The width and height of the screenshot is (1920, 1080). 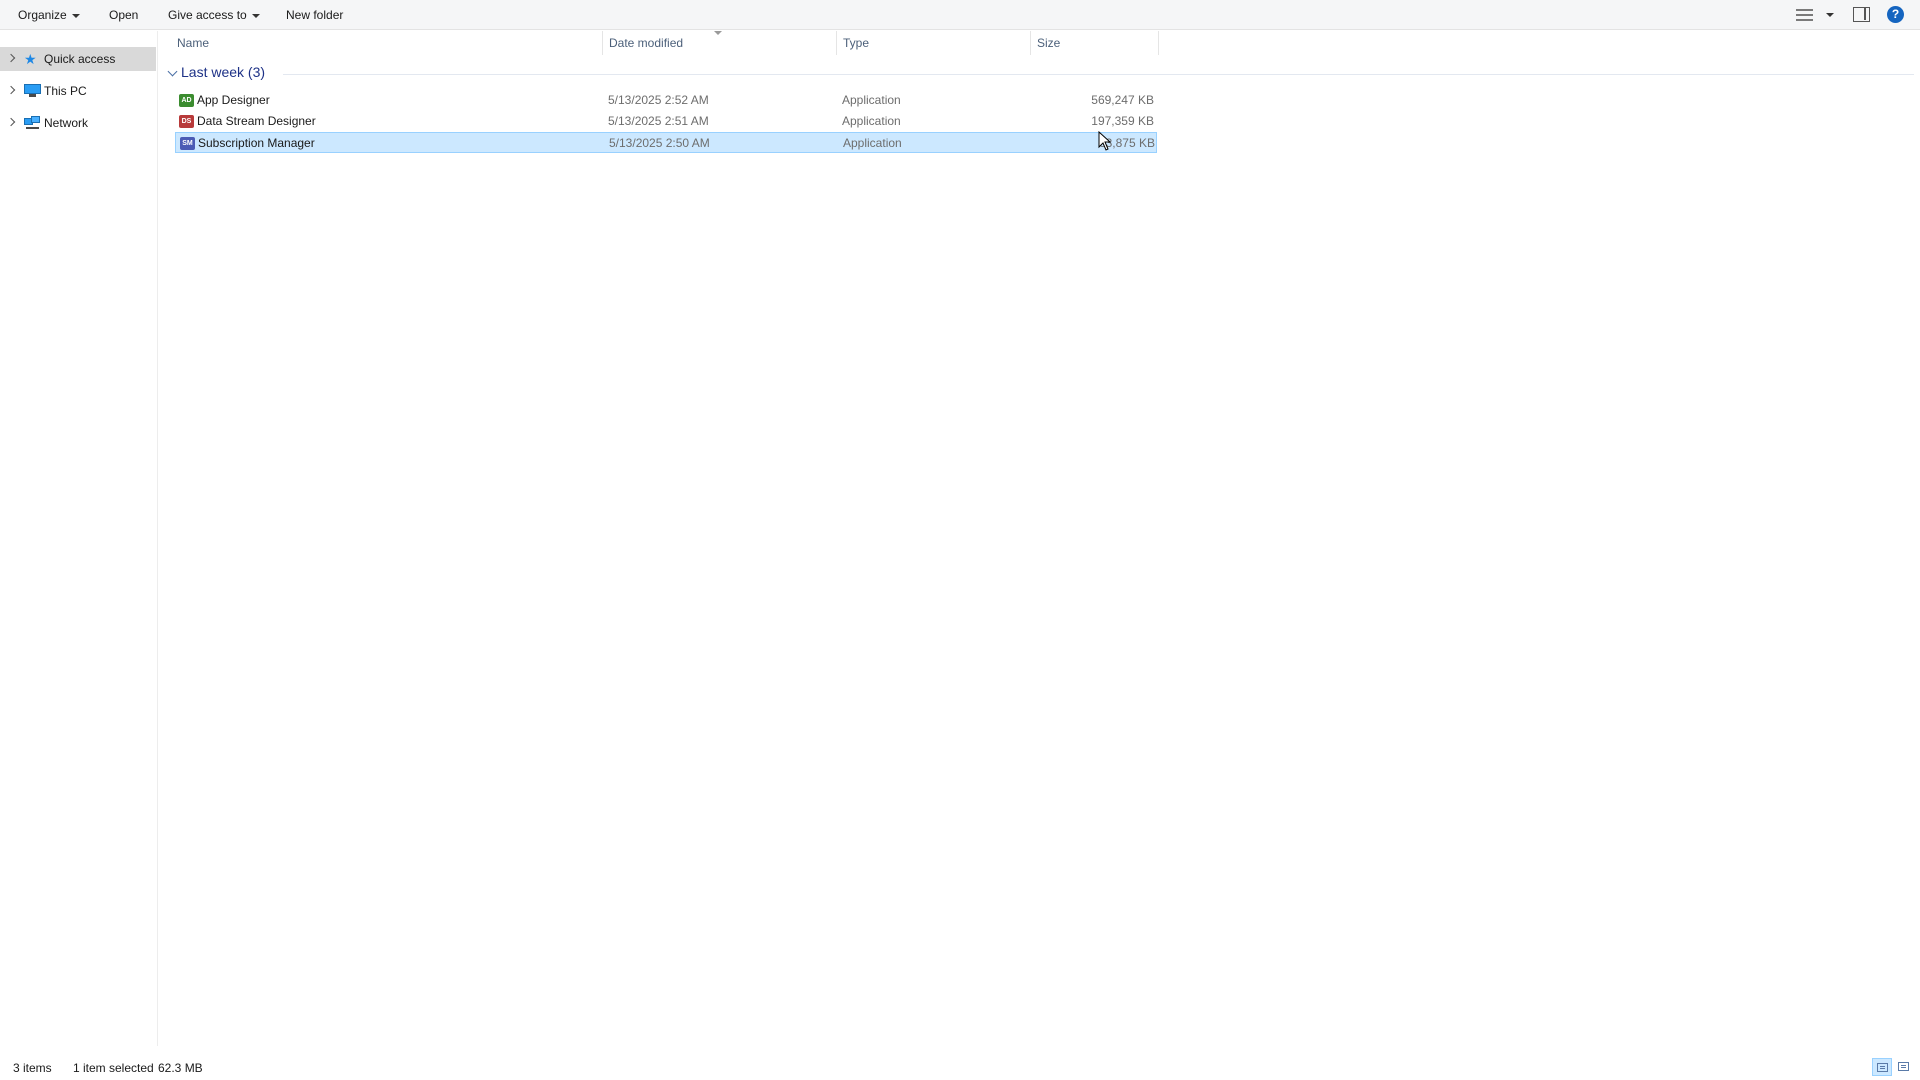 What do you see at coordinates (32, 1068) in the screenshot?
I see `item-count: 3 items` at bounding box center [32, 1068].